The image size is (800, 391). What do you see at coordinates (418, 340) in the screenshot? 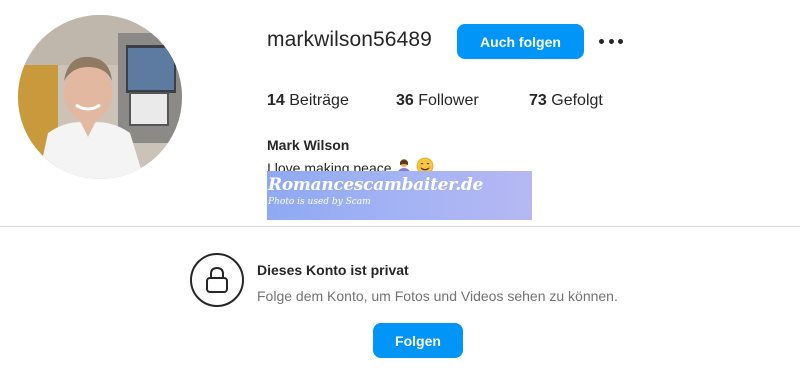
I see `follow-button: Folgen` at bounding box center [418, 340].